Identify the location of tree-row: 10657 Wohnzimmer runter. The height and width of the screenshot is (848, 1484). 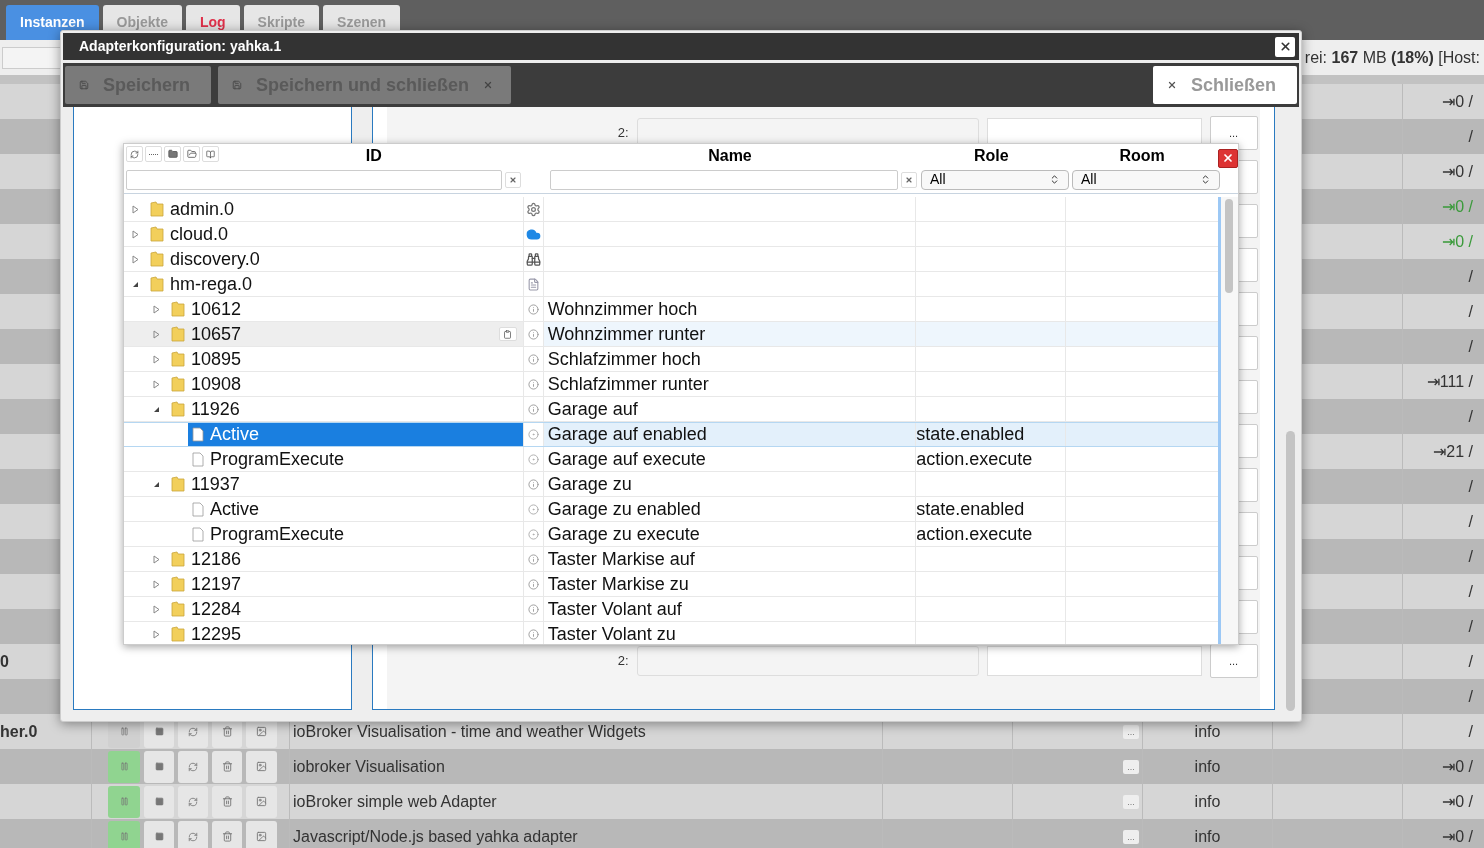
(671, 334).